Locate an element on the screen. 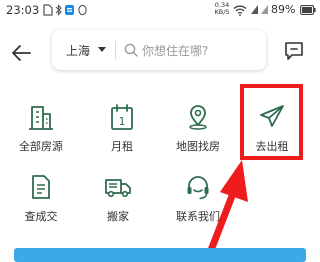  promo-banner is located at coordinates (160, 255).